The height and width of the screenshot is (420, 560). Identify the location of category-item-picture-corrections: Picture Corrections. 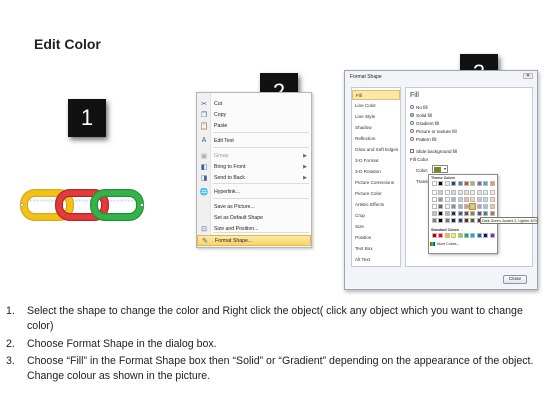
(376, 183).